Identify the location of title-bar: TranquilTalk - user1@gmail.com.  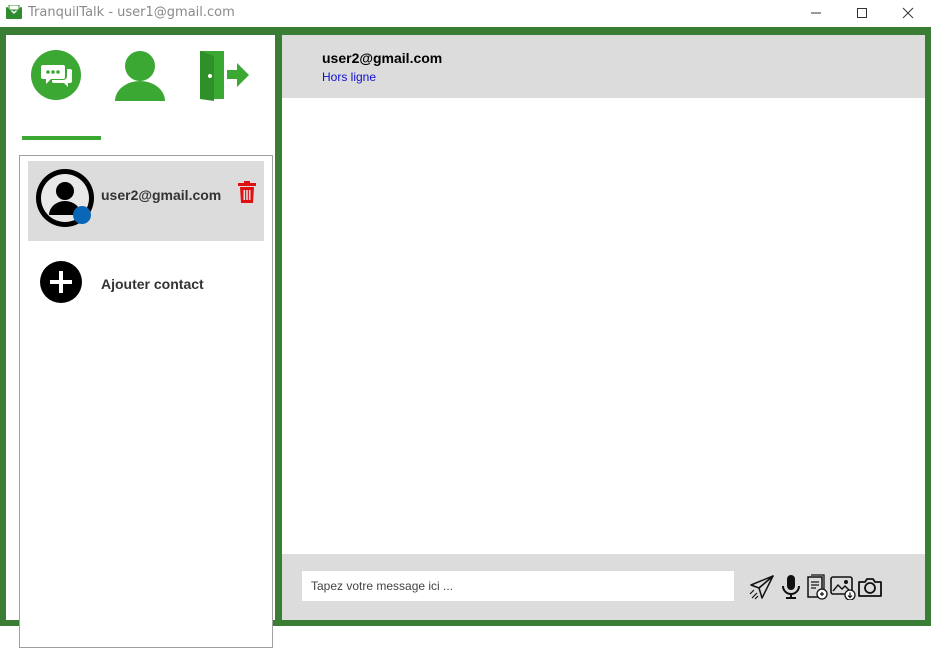
(465, 13).